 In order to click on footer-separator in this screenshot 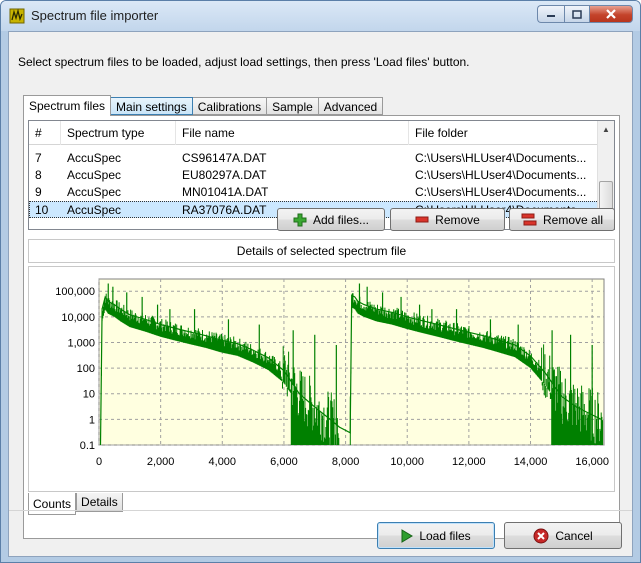, I will do `click(320, 510)`.